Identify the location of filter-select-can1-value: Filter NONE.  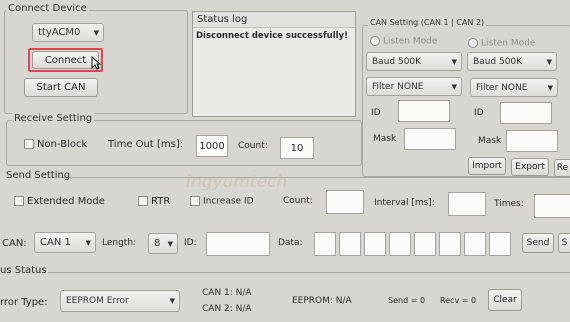
(398, 86).